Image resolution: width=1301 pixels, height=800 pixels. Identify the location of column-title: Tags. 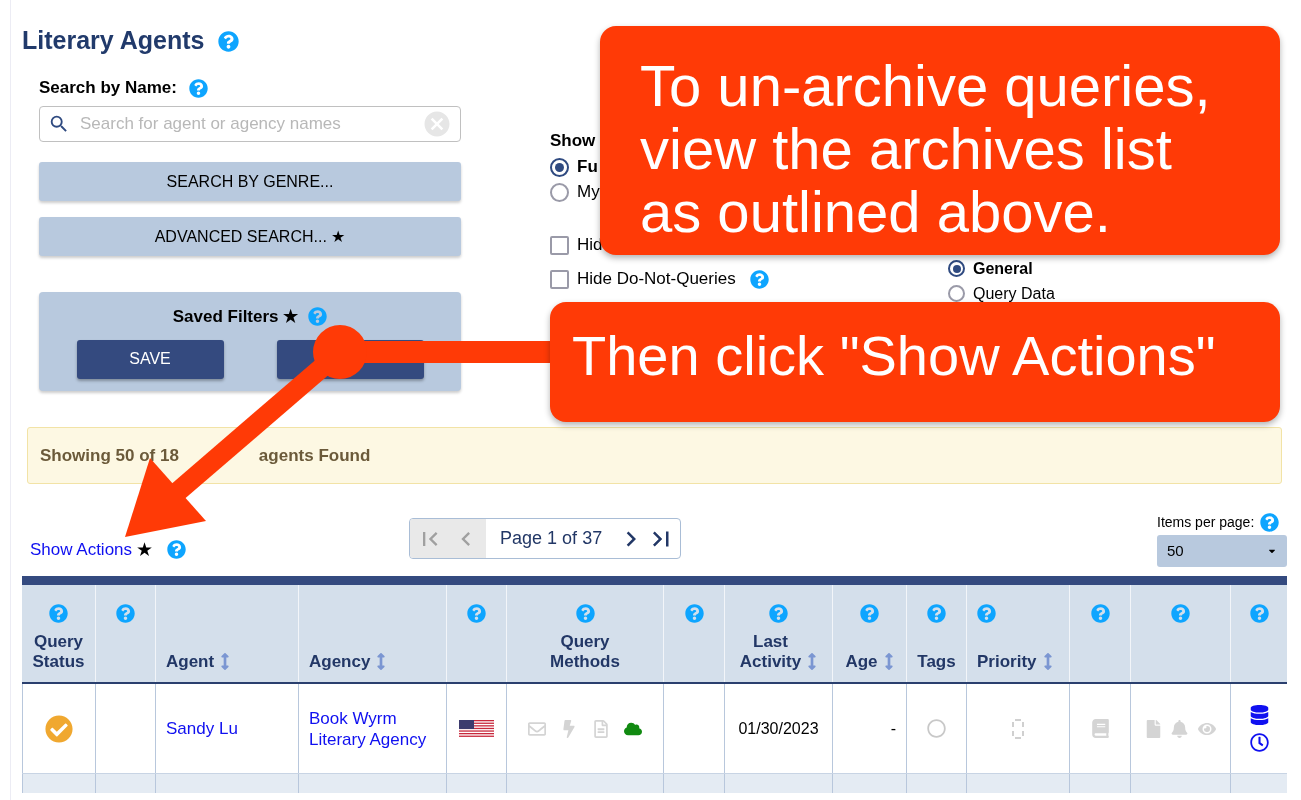
(936, 662).